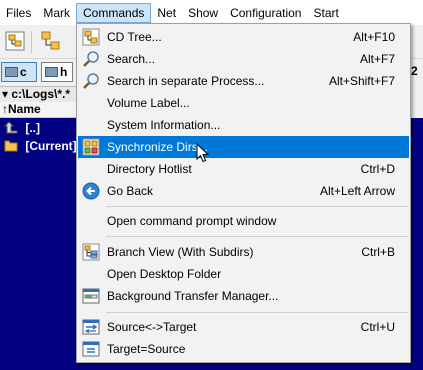 The image size is (423, 370). Describe the element at coordinates (243, 169) in the screenshot. I see `menu-item-directory-hotlist: Directory Hotlist Ctrl+D` at that location.